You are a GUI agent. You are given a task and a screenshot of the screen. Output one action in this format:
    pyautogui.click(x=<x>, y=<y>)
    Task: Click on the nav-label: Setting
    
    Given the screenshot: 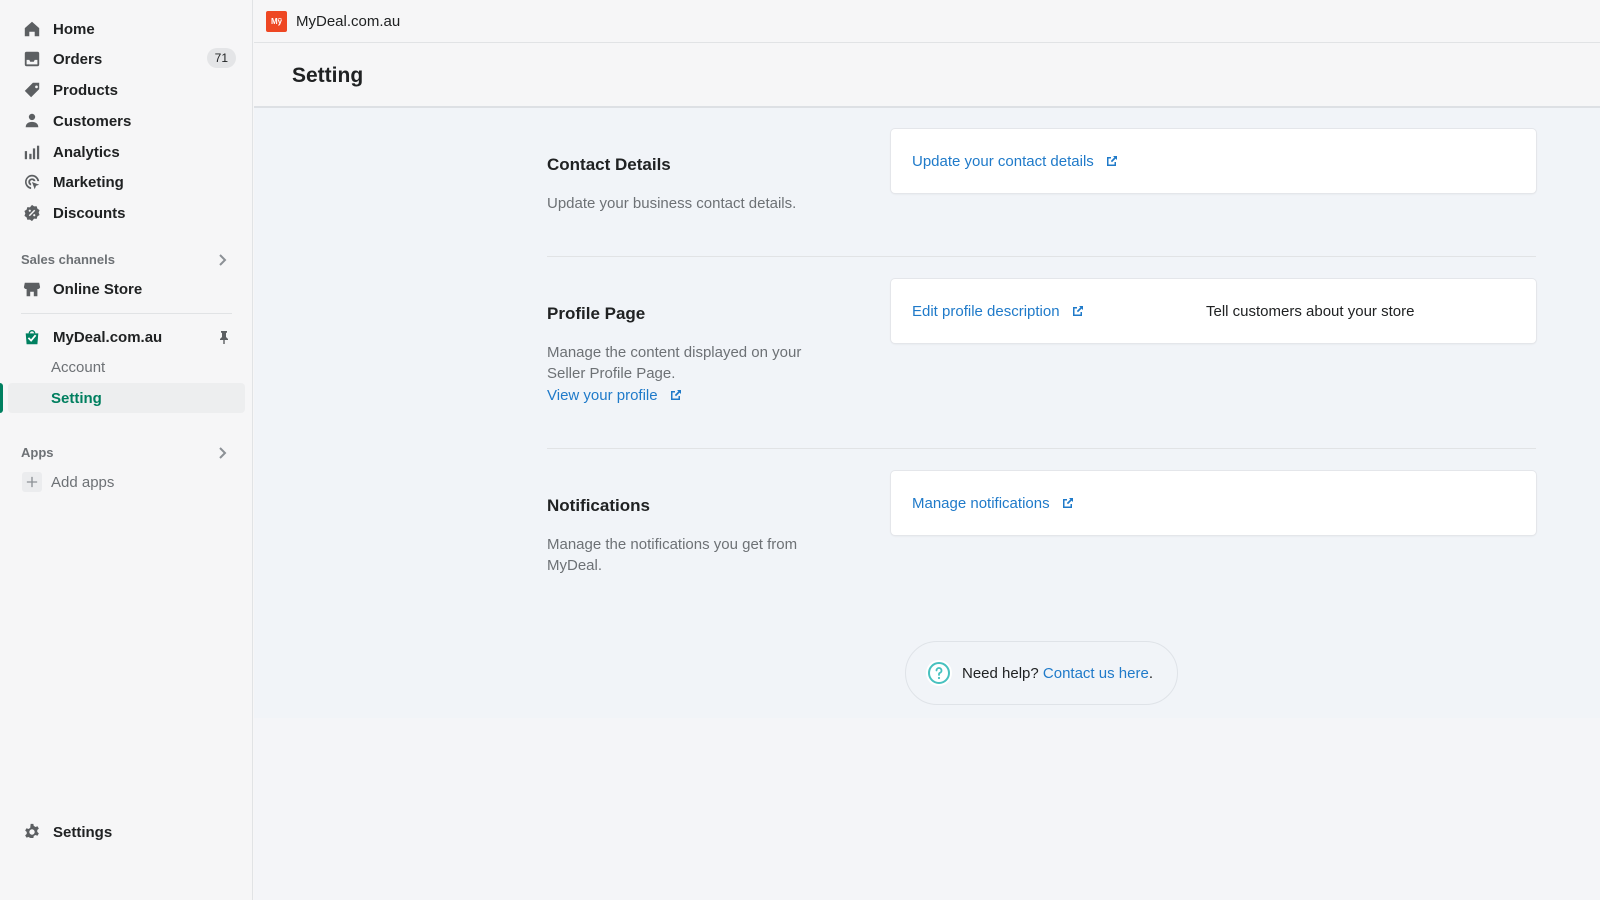 What is the action you would take?
    pyautogui.click(x=76, y=398)
    